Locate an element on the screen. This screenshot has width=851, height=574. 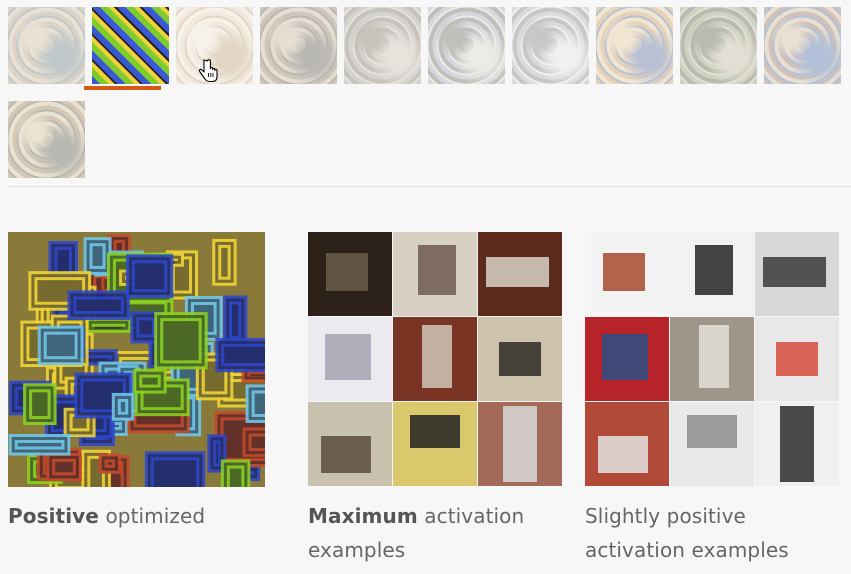
selected-indicator is located at coordinates (122, 88).